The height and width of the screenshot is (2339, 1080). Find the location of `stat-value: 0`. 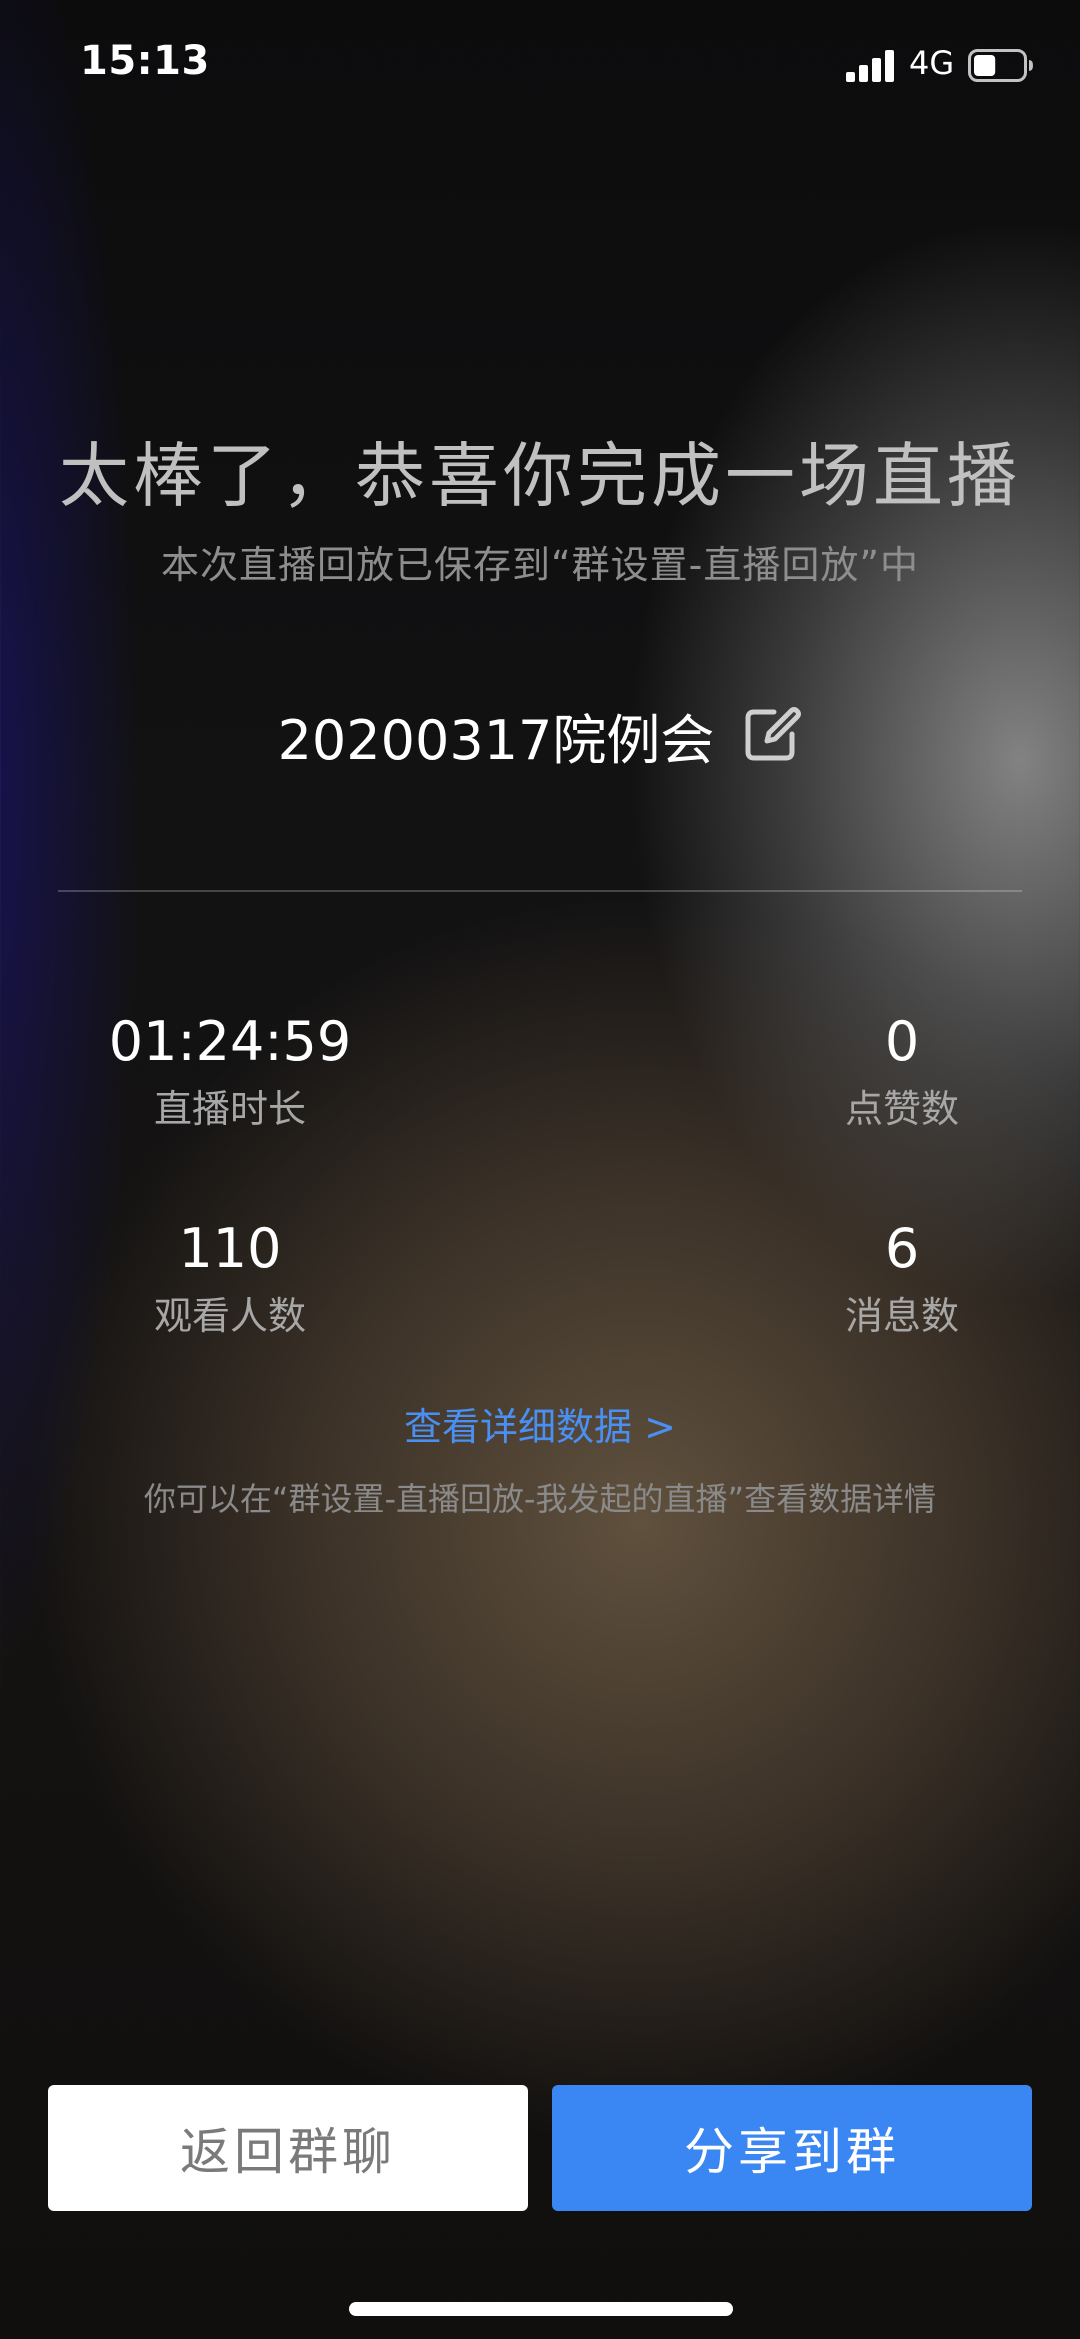

stat-value: 0 is located at coordinates (902, 1041).